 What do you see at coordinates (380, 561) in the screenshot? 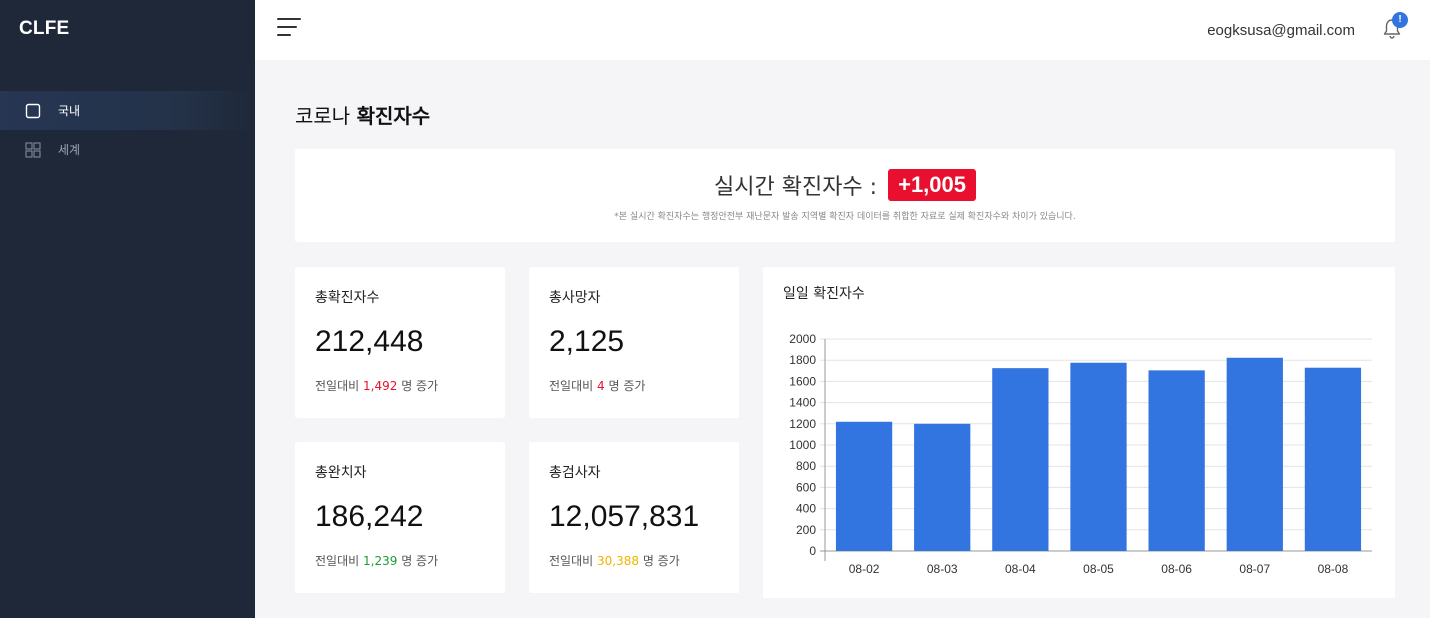
I see `stat-delta-value: 1,239` at bounding box center [380, 561].